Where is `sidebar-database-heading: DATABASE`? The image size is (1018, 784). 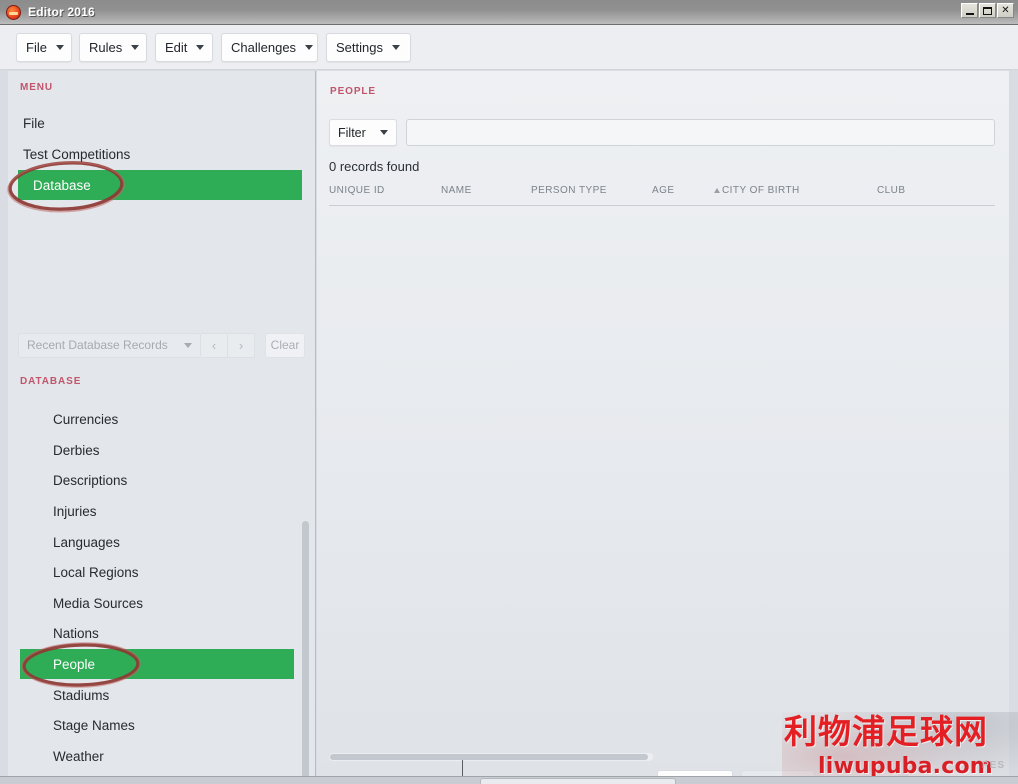 sidebar-database-heading: DATABASE is located at coordinates (51, 381).